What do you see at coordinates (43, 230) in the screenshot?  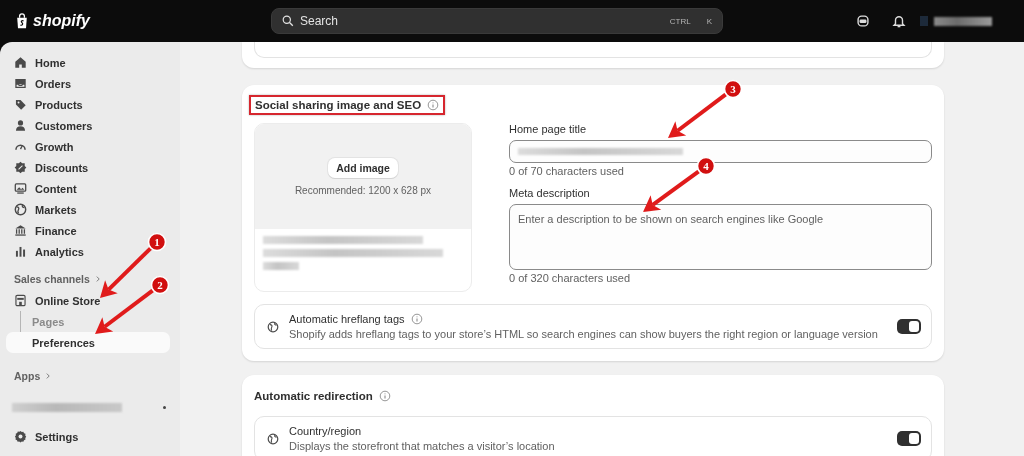 I see `sidebar-item: Finance` at bounding box center [43, 230].